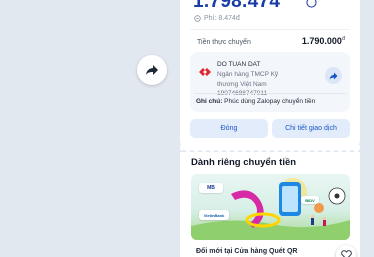  Describe the element at coordinates (346, 253) in the screenshot. I see `heart-icon` at that location.